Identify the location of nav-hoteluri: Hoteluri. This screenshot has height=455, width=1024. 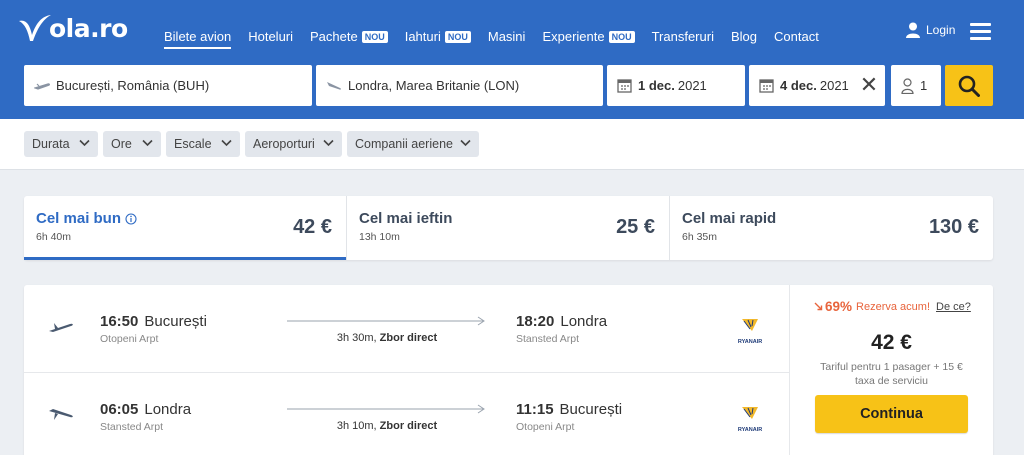
(270, 36).